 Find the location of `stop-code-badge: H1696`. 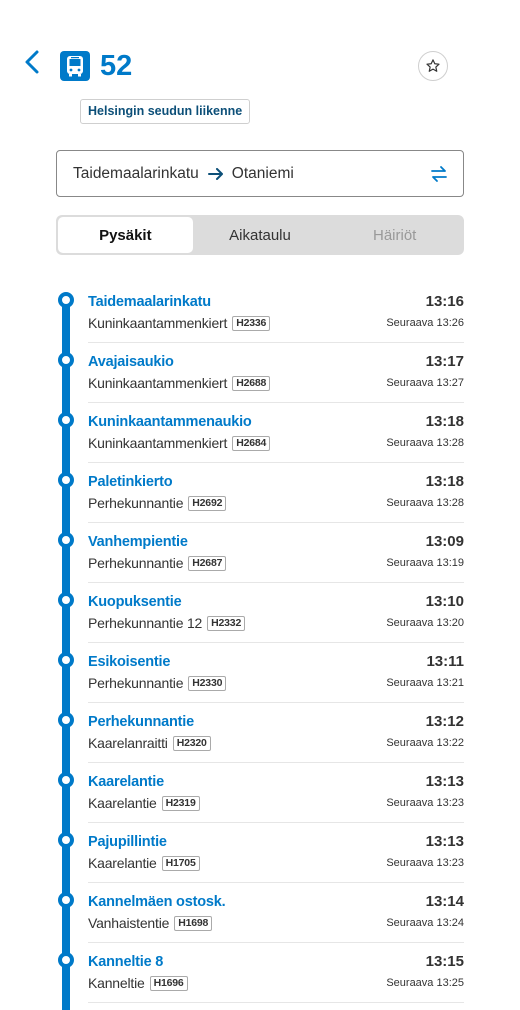

stop-code-badge: H1696 is located at coordinates (168, 983).